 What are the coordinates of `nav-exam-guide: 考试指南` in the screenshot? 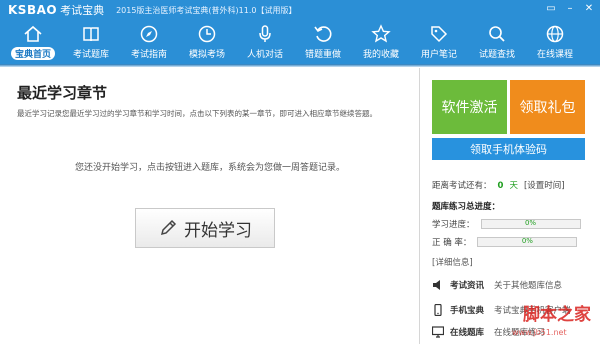 It's located at (149, 42).